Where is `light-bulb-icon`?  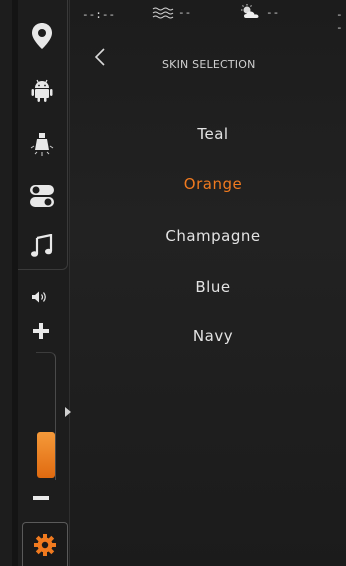 light-bulb-icon is located at coordinates (42, 144).